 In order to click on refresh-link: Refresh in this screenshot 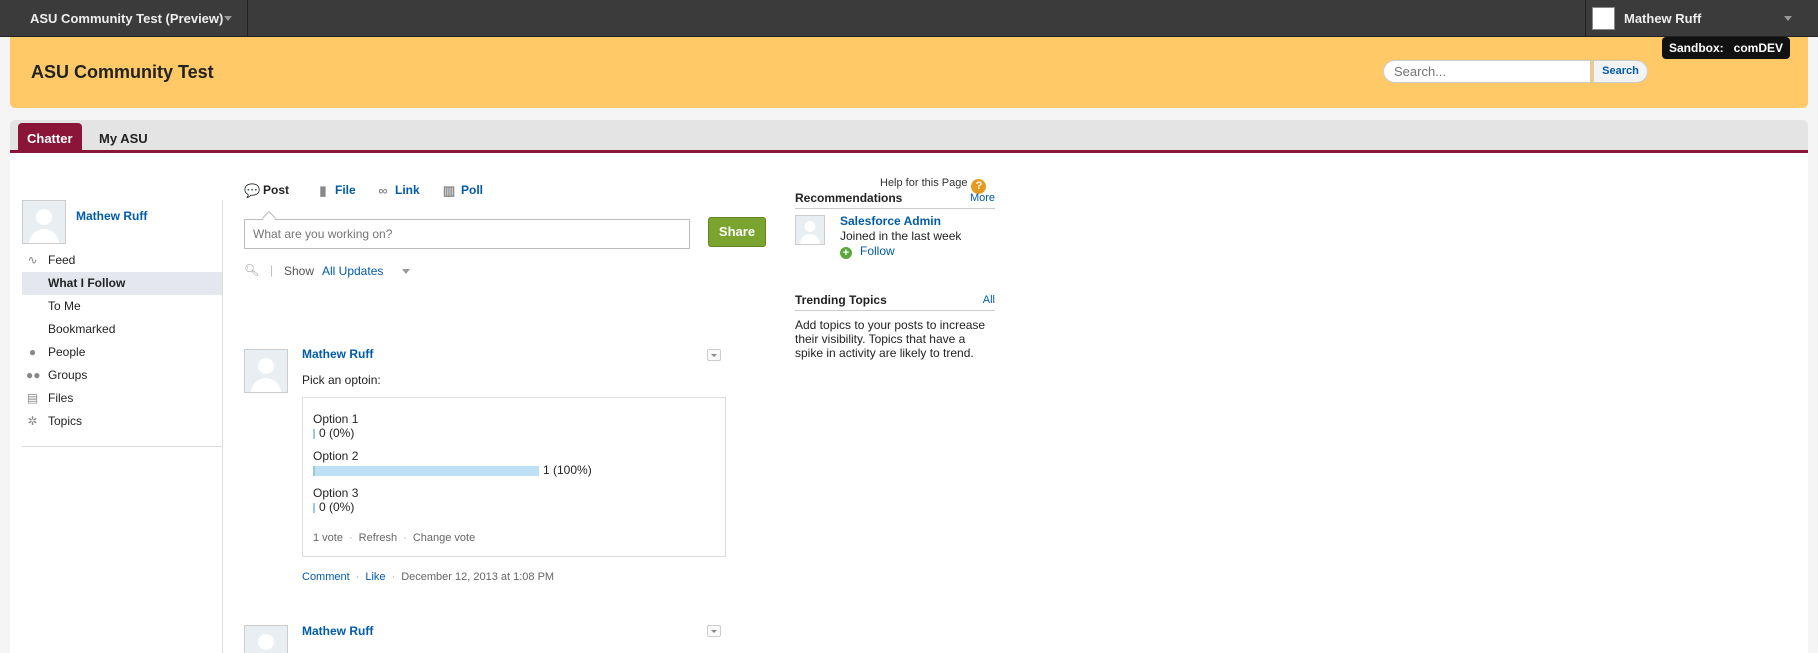, I will do `click(378, 538)`.